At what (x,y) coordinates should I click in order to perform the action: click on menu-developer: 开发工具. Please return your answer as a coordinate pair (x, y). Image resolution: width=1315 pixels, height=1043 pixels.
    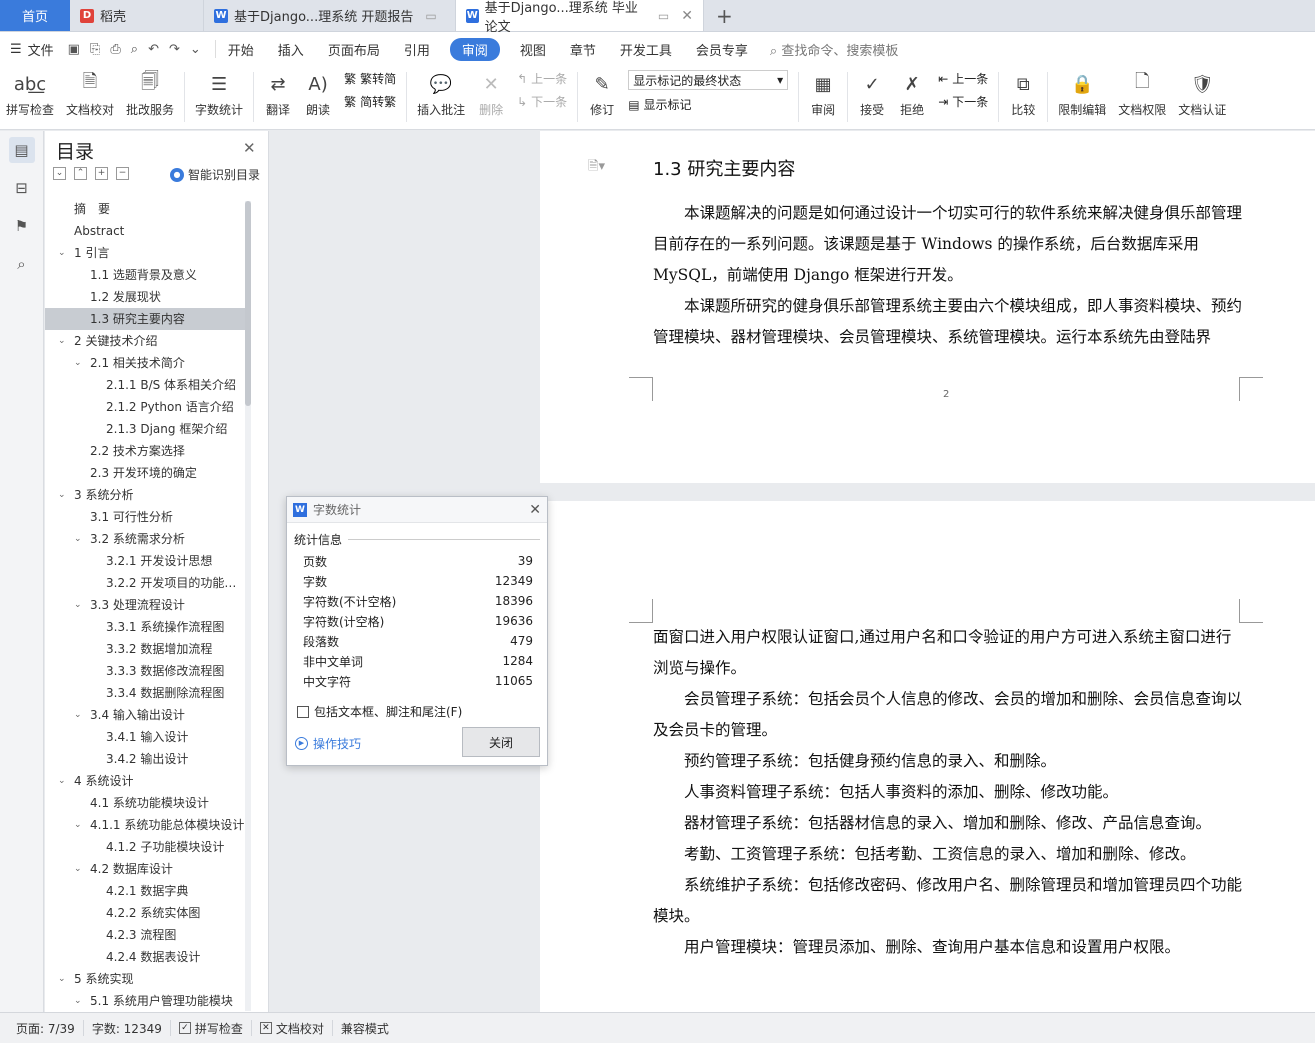
    Looking at the image, I should click on (646, 49).